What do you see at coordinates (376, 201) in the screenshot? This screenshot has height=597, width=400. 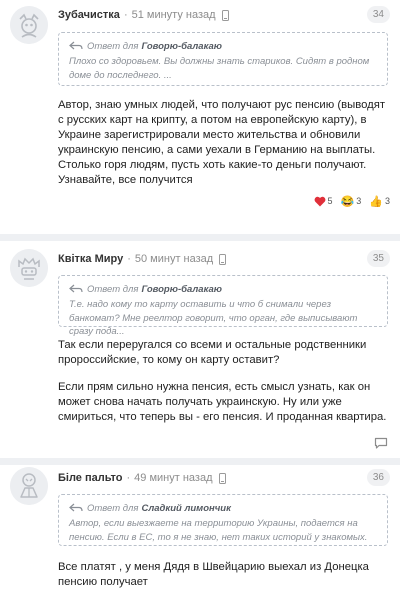 I see `thumbs-up-icon: 👍` at bounding box center [376, 201].